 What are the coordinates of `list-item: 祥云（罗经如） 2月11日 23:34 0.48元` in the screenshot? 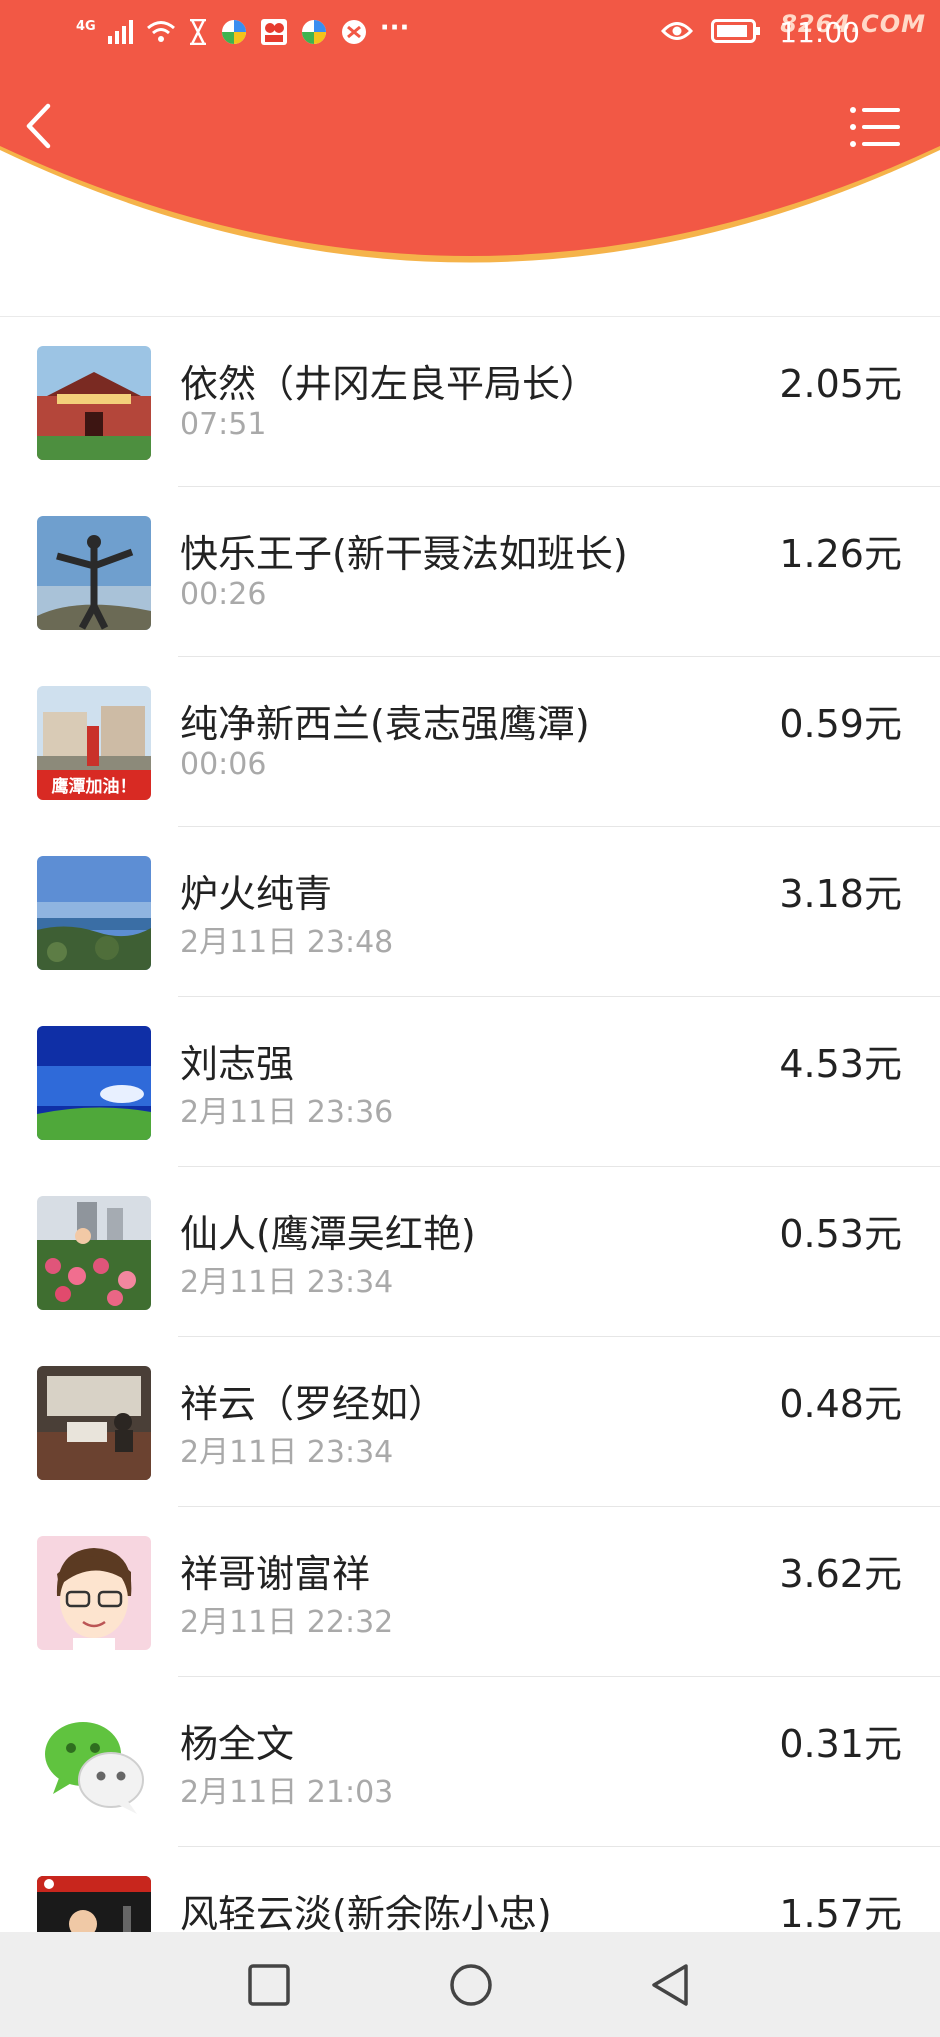 It's located at (470, 1422).